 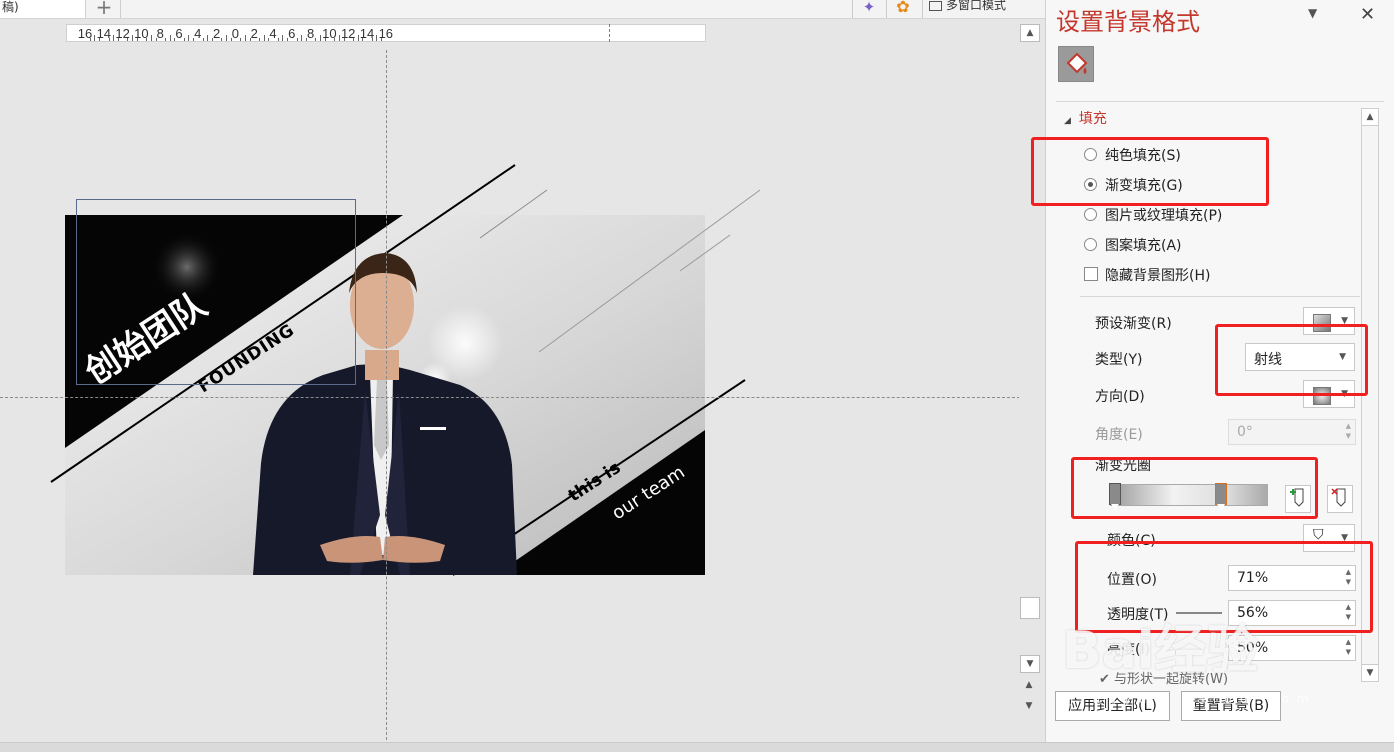 What do you see at coordinates (1030, 33) in the screenshot?
I see `scroll-up-icon: ▲` at bounding box center [1030, 33].